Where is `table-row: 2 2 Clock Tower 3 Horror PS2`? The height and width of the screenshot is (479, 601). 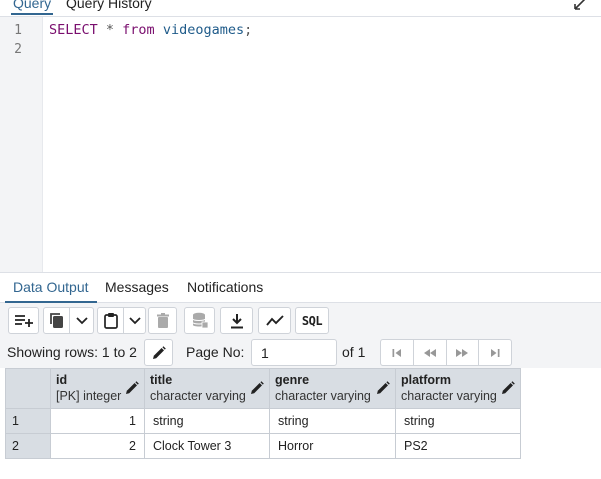
table-row: 2 2 Clock Tower 3 Horror PS2 is located at coordinates (263, 446).